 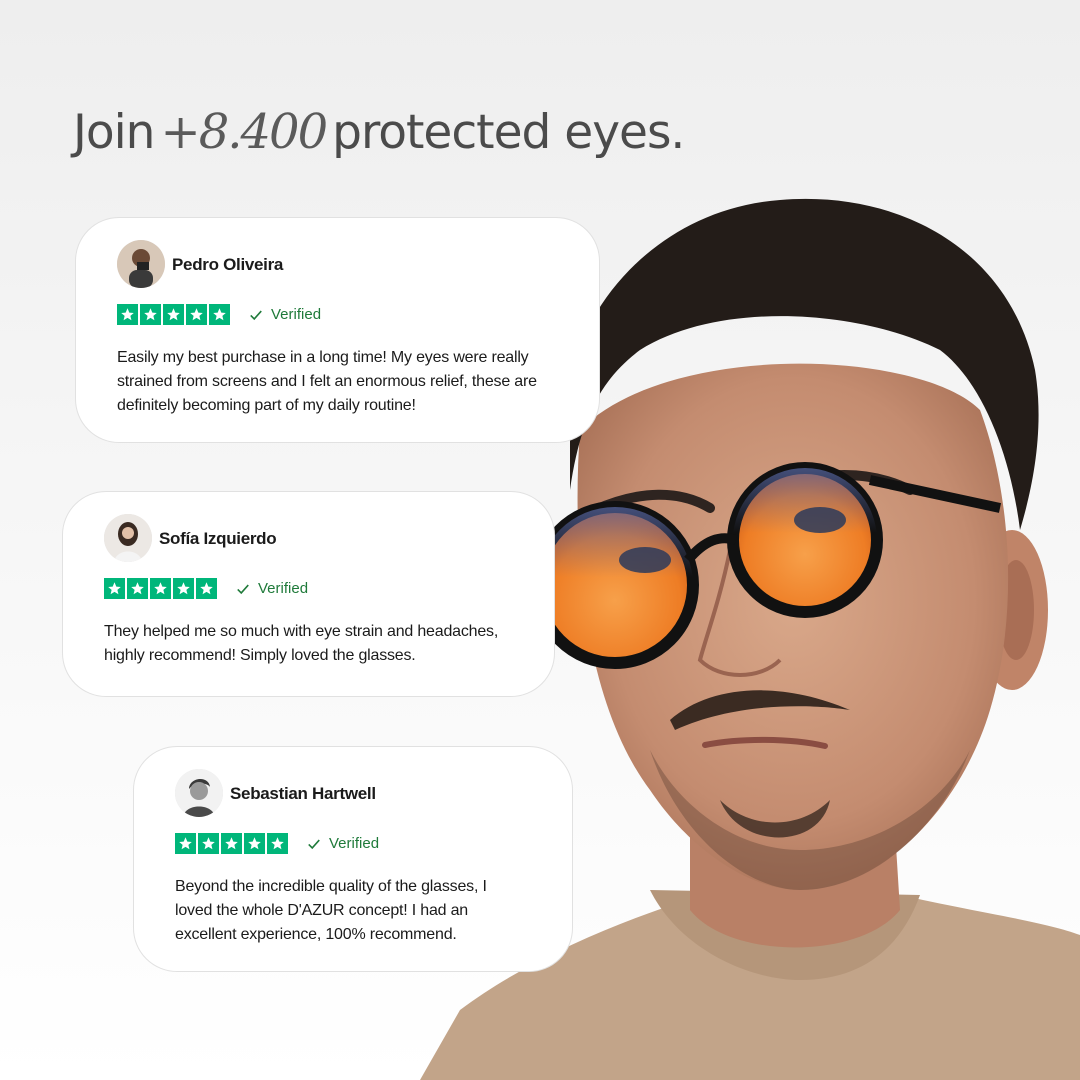 I want to click on reviewer-name: Pedro Oliveira, so click(x=228, y=264).